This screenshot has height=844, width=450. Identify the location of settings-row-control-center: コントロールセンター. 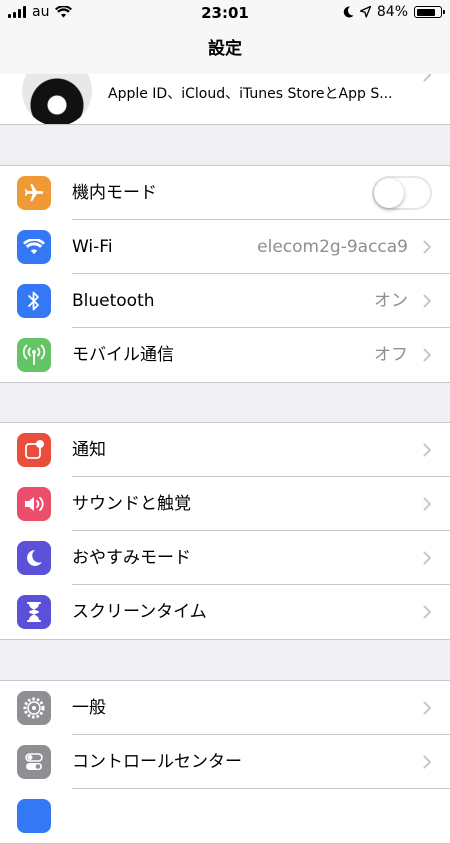
(225, 762).